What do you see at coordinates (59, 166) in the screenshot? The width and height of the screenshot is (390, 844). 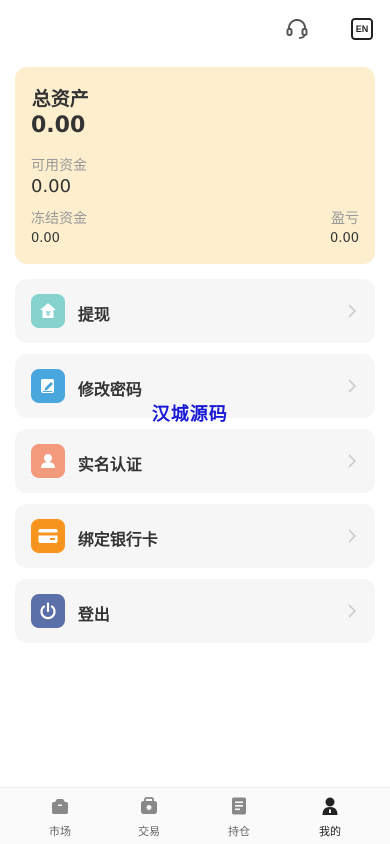 I see `available-funds-label: 可用资金` at bounding box center [59, 166].